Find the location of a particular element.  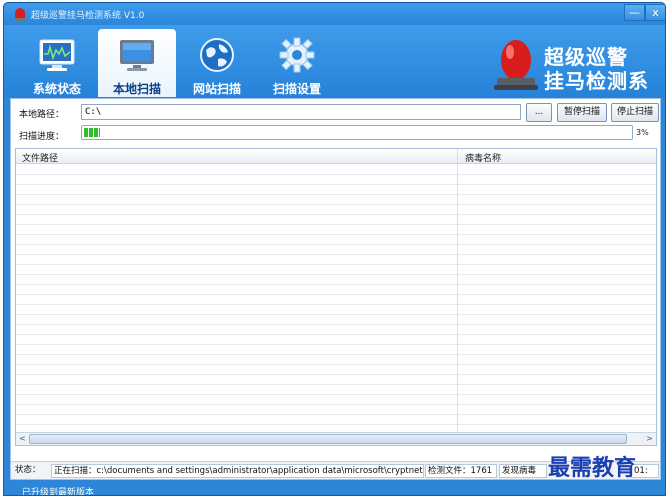

scroll-right-arrow: > is located at coordinates (649, 439).